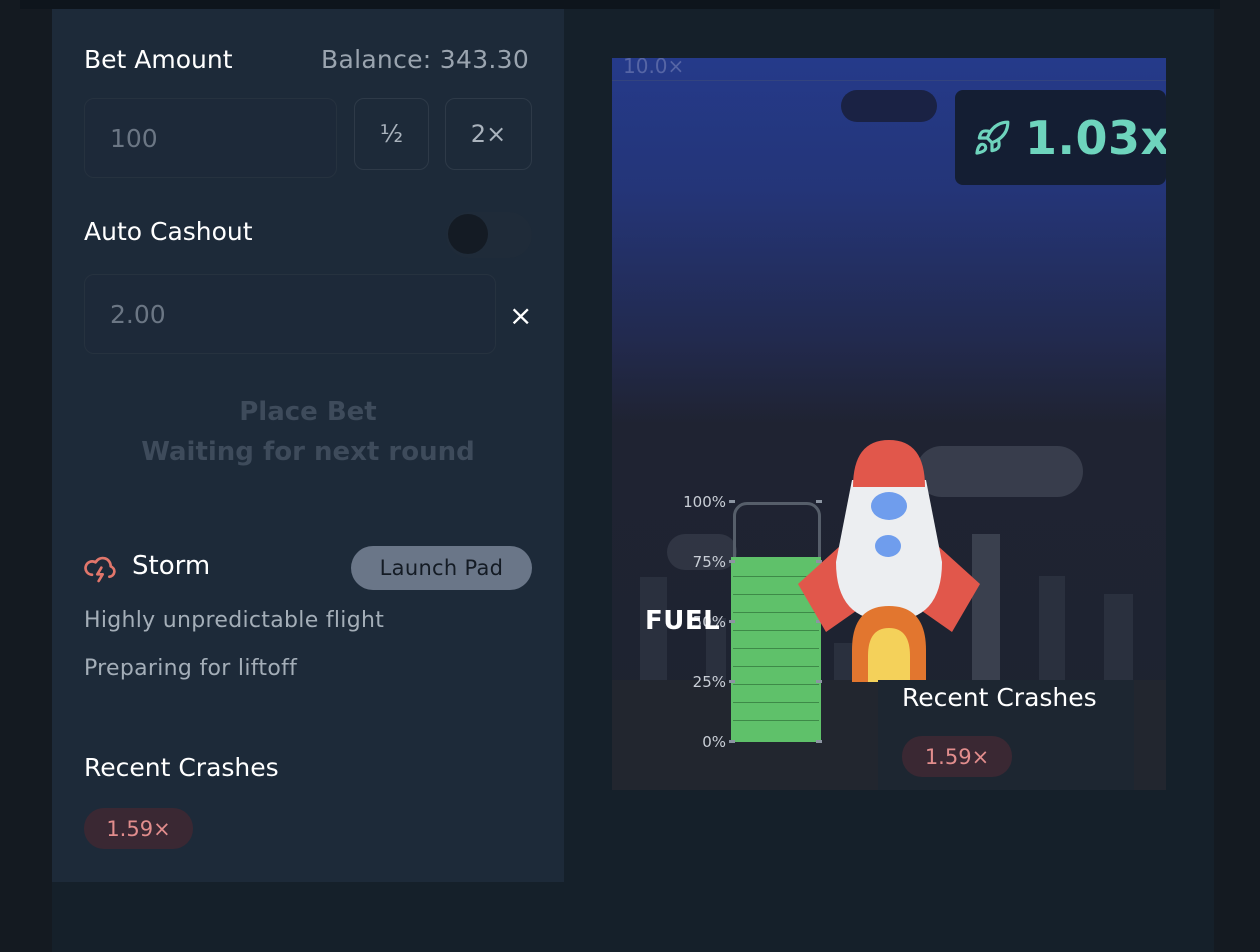  What do you see at coordinates (468, 234) in the screenshot?
I see `toggle-knob` at bounding box center [468, 234].